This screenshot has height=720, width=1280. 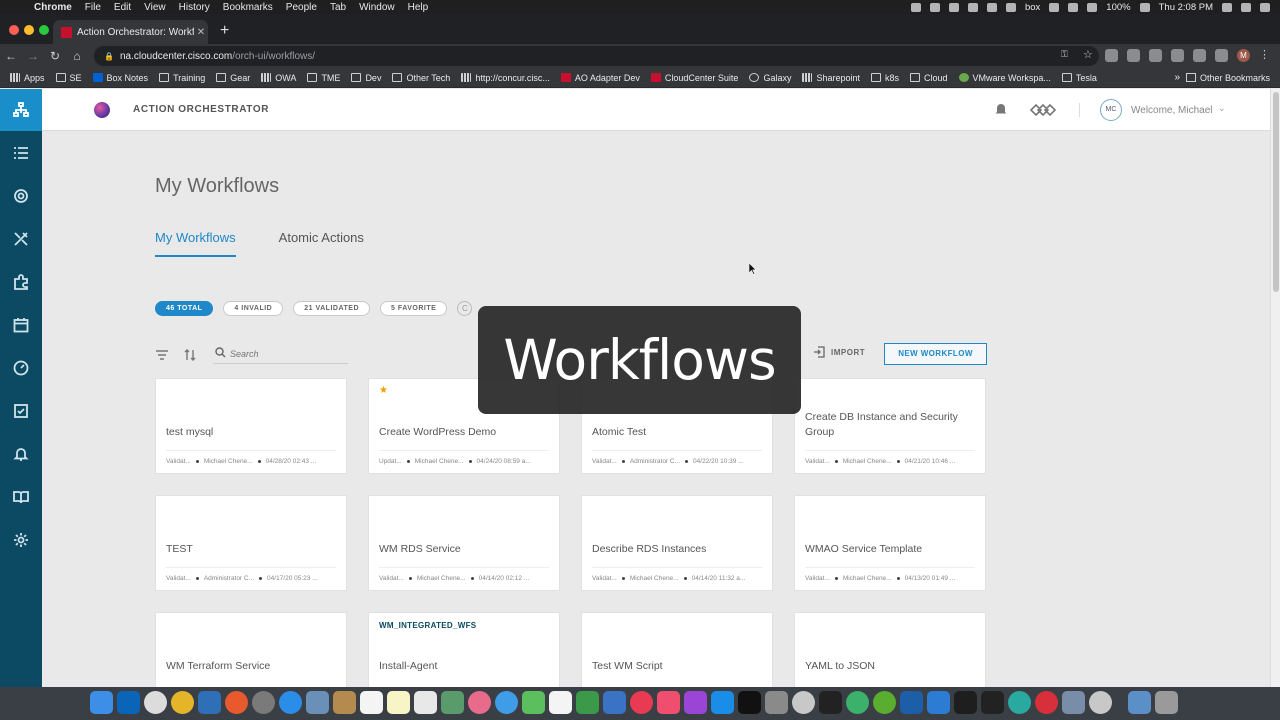 I want to click on bookmark-k8s: k8s, so click(x=885, y=78).